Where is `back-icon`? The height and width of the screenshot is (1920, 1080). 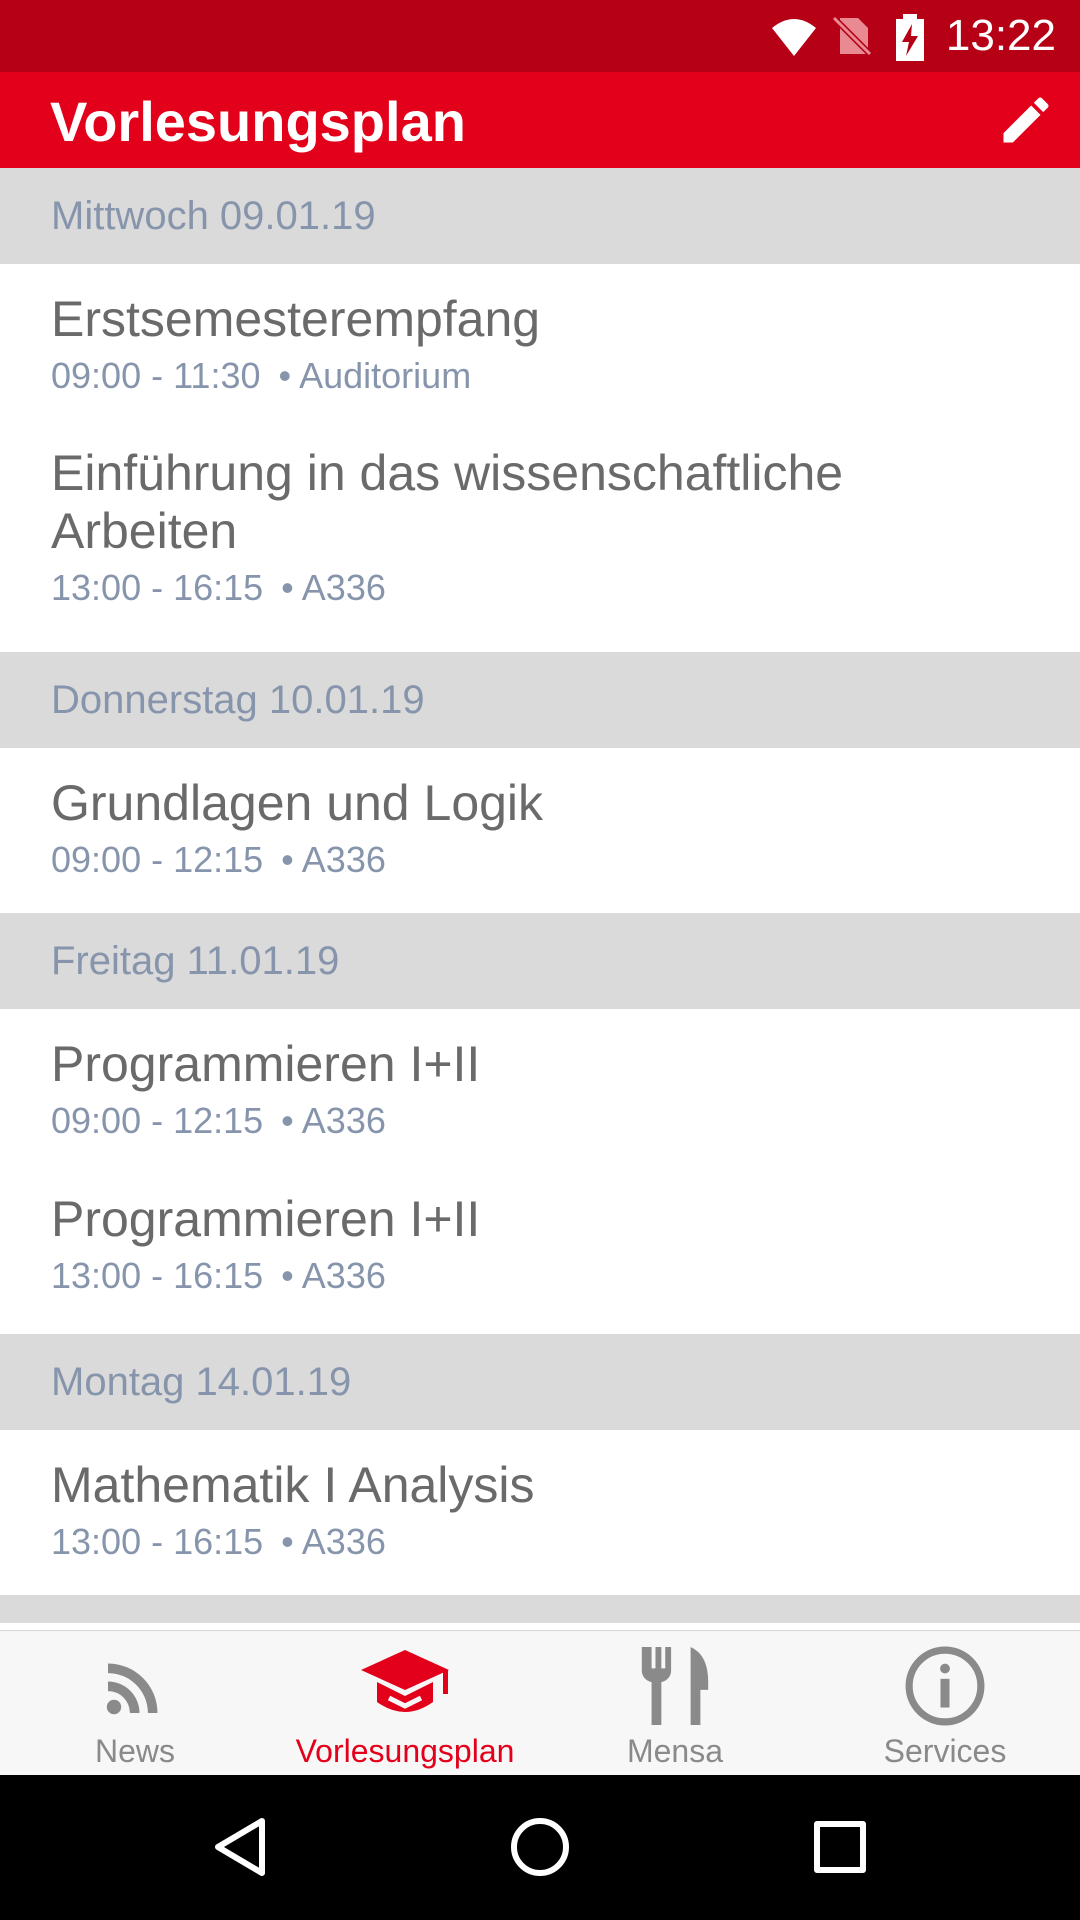 back-icon is located at coordinates (240, 1849).